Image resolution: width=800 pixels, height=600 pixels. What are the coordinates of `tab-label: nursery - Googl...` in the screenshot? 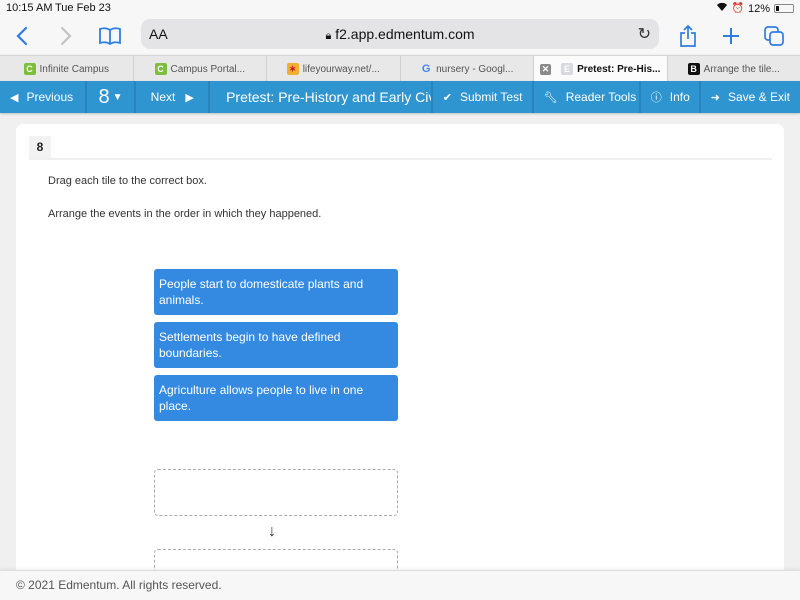 It's located at (475, 69).